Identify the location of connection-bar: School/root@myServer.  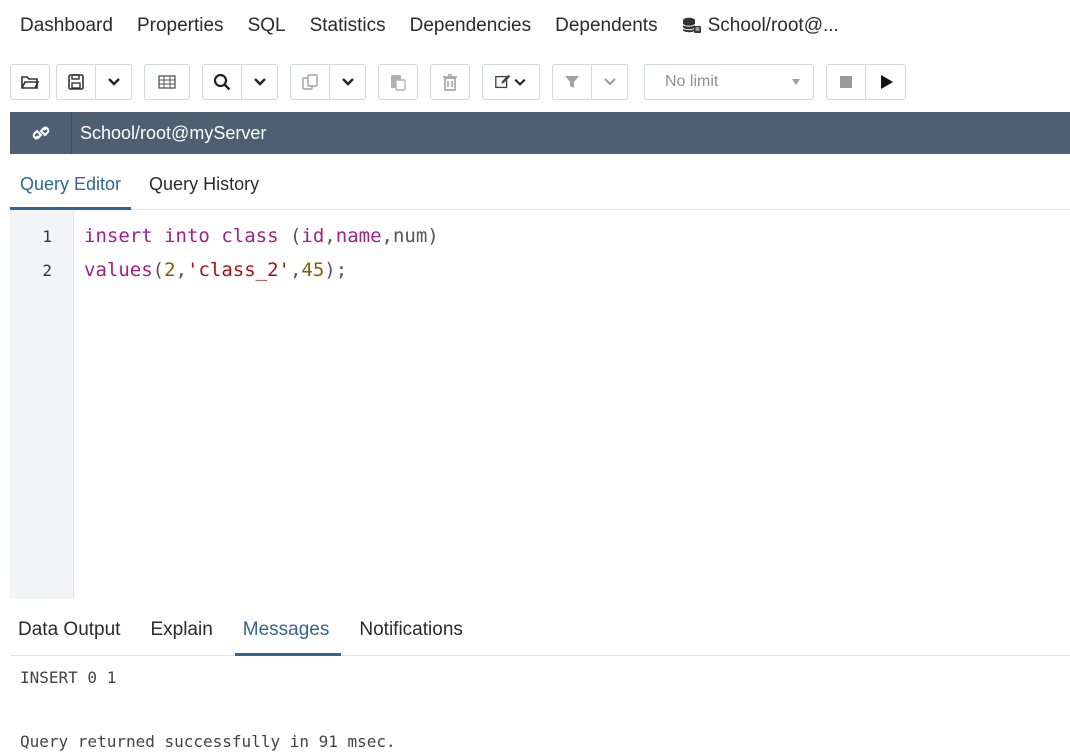
(540, 133).